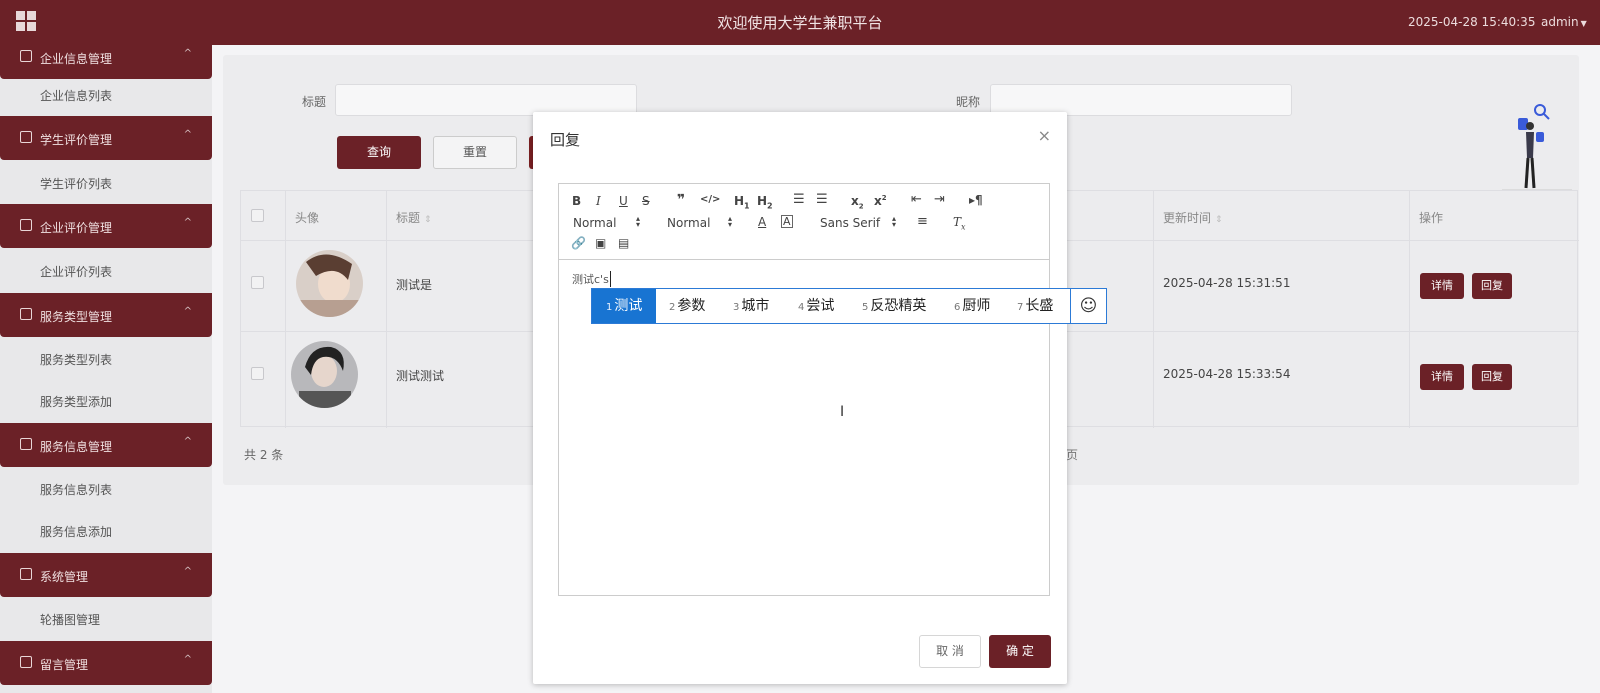 This screenshot has width=1600, height=693. Describe the element at coordinates (850, 223) in the screenshot. I see `font-select-value: Sans Serif` at that location.